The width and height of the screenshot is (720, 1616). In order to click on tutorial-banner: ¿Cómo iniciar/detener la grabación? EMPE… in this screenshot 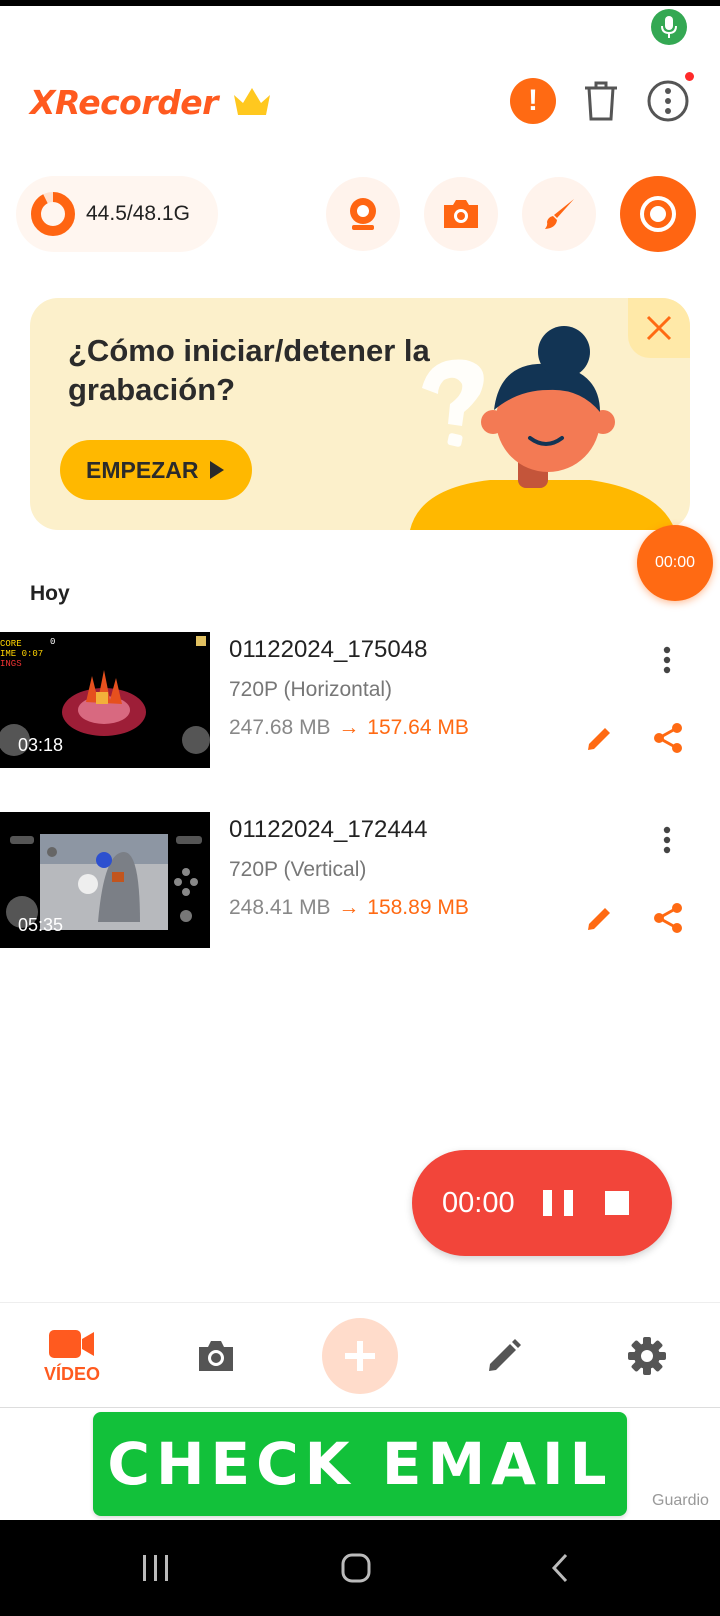, I will do `click(360, 414)`.